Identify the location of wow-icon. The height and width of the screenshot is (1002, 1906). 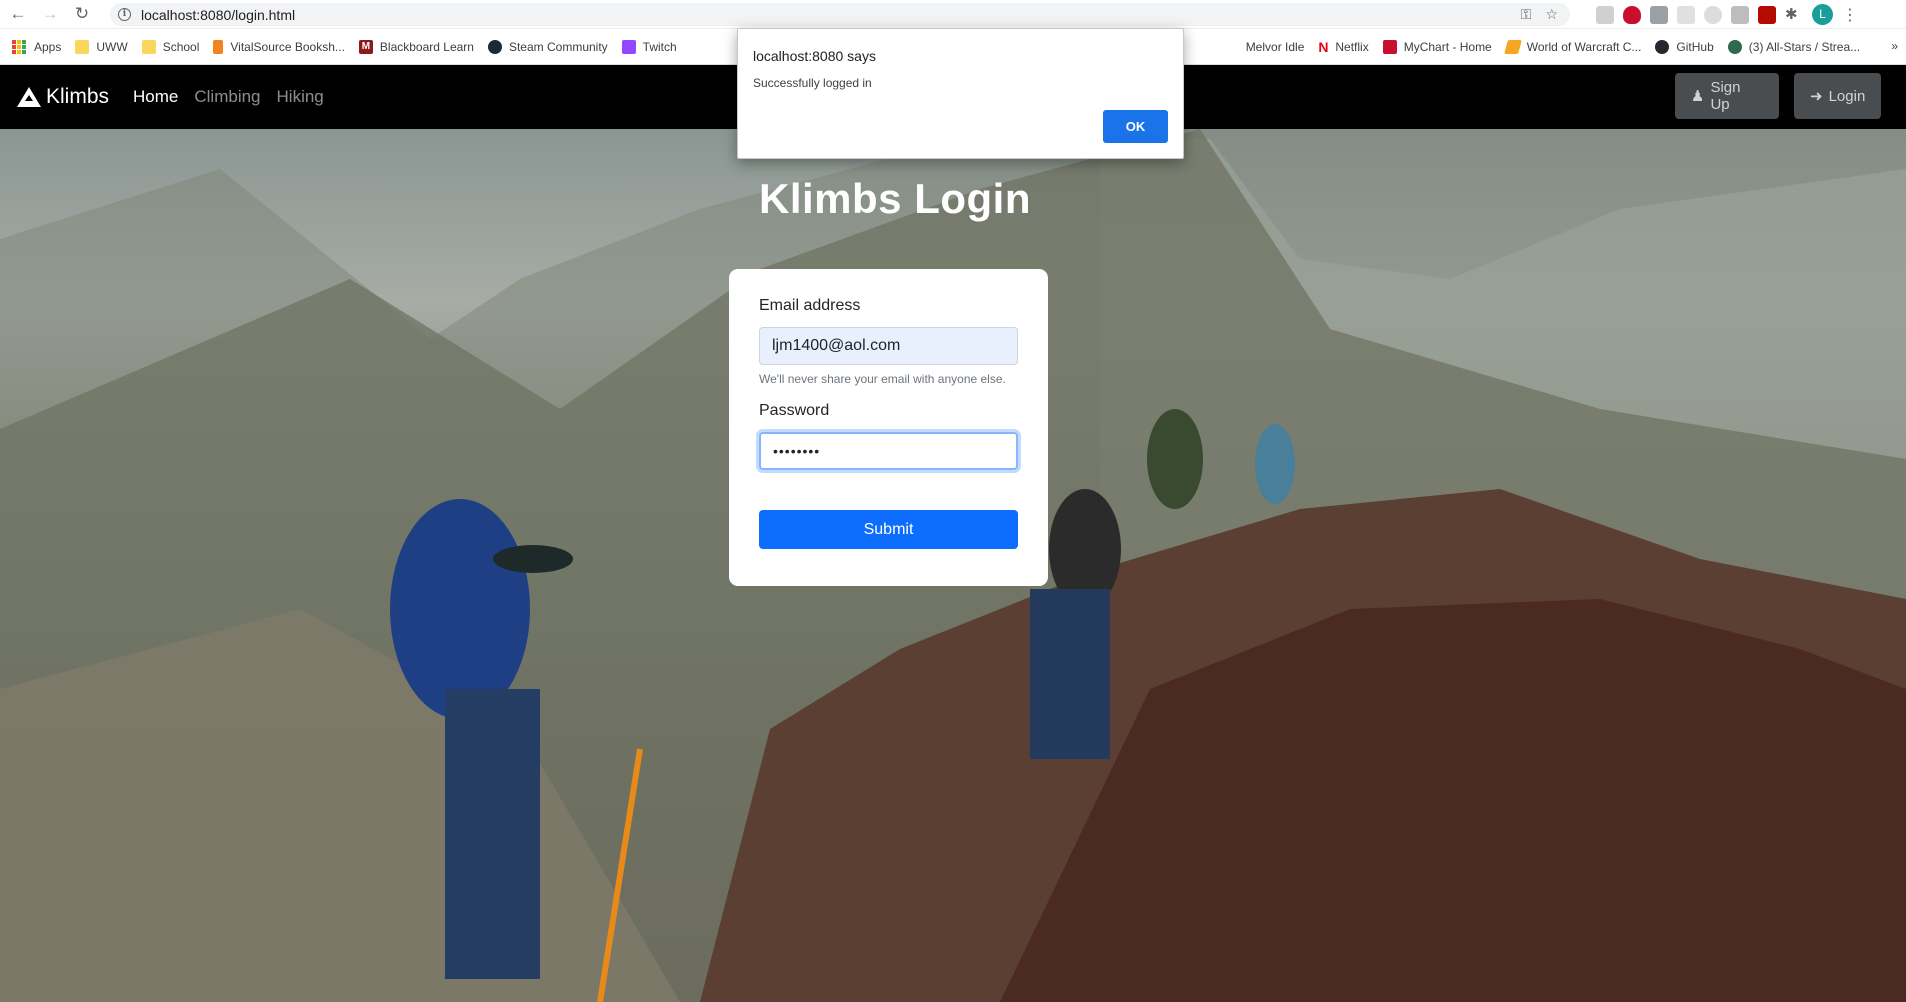
(1512, 46).